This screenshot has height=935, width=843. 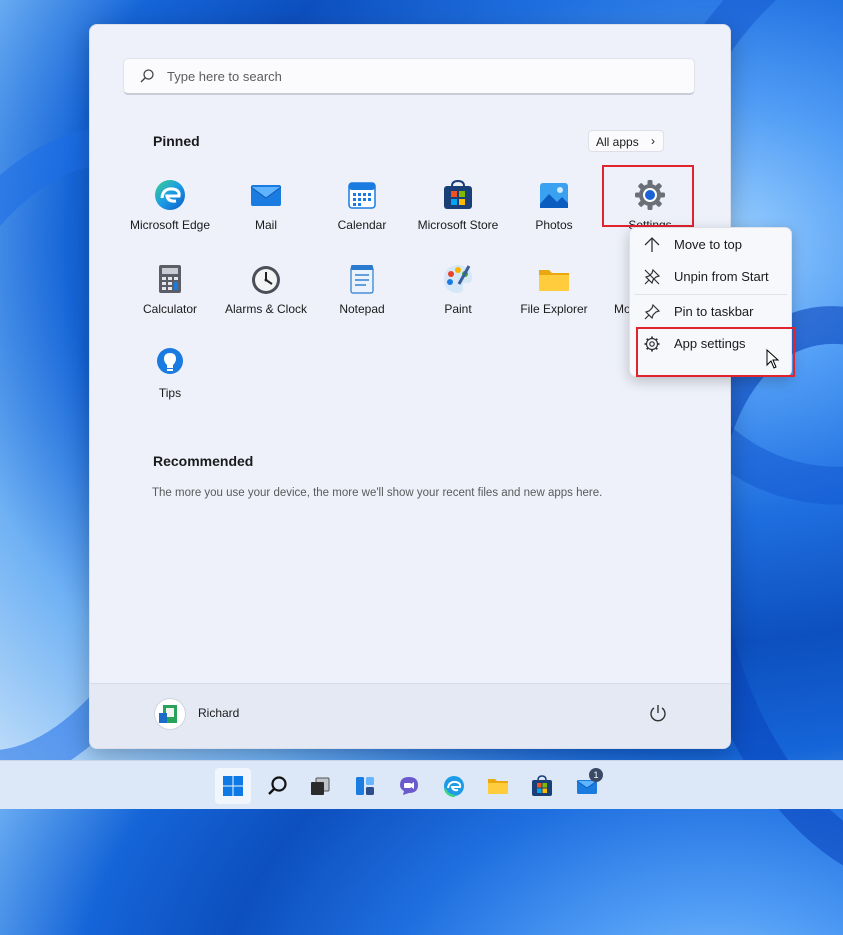 What do you see at coordinates (652, 311) in the screenshot?
I see `pin-icon` at bounding box center [652, 311].